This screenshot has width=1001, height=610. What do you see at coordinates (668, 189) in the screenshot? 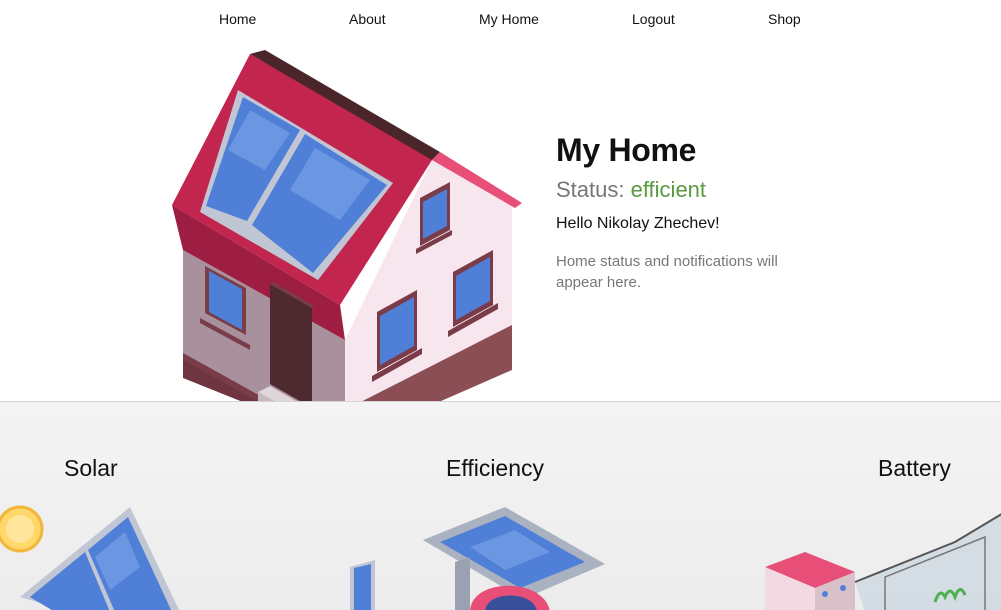
I see `status-value: efficient` at bounding box center [668, 189].